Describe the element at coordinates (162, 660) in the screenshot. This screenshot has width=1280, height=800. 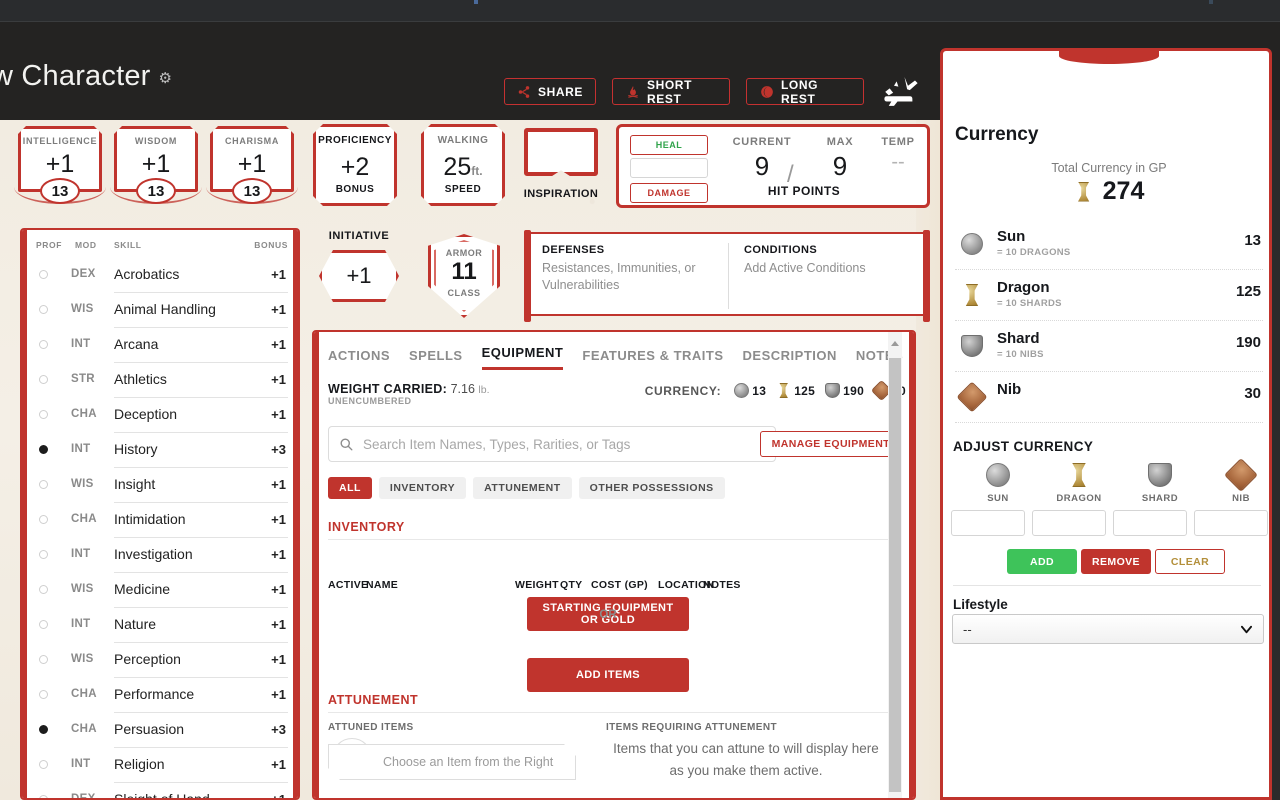
I see `skill-row: WIS Perception +1` at that location.